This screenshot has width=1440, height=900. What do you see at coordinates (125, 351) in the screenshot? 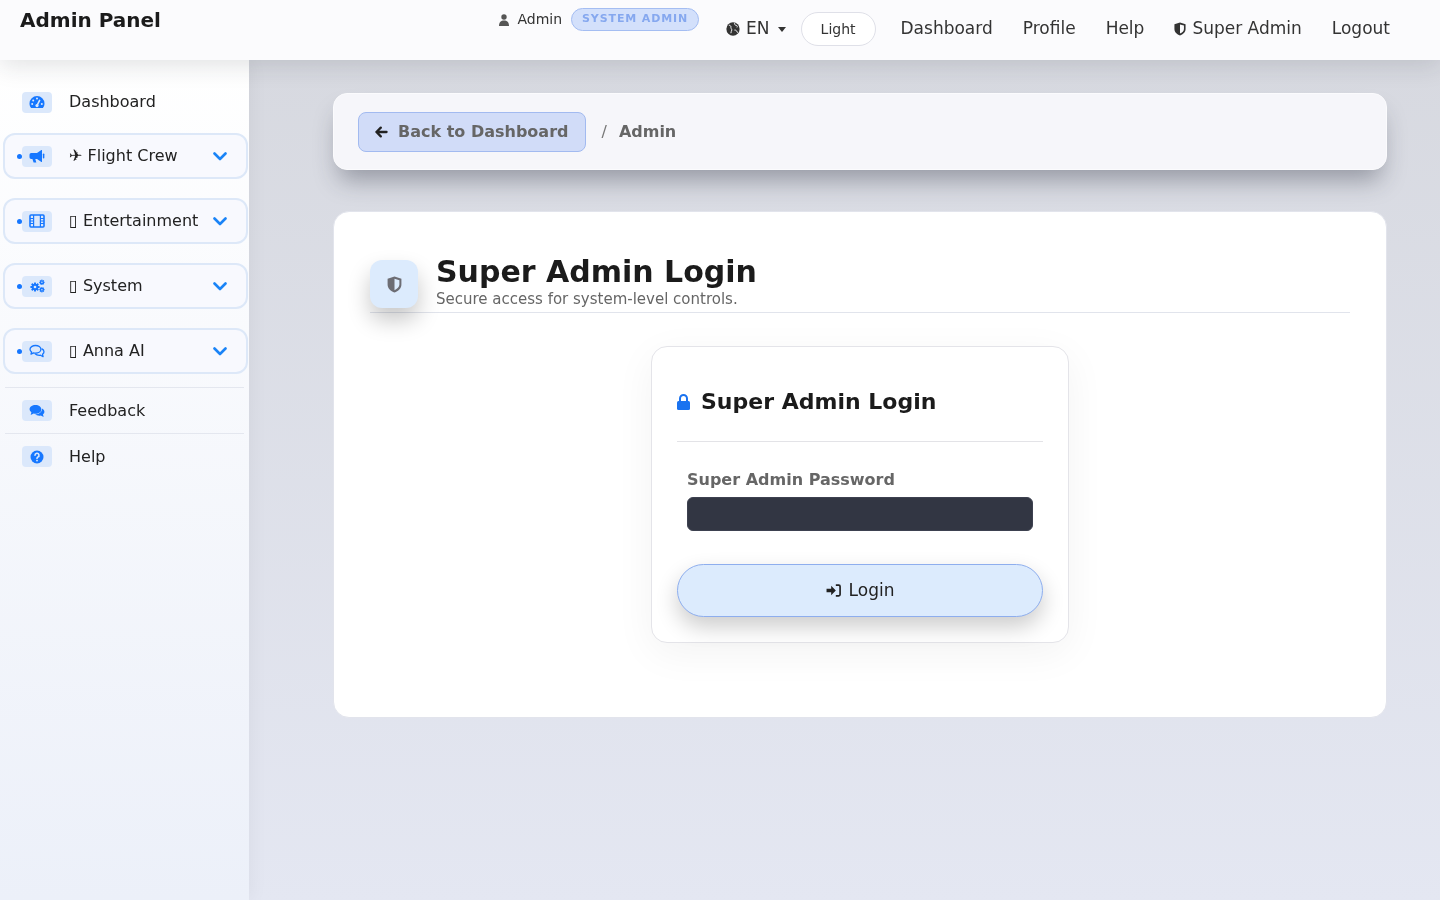
I see `sidebar-group-button: ▯ Anna AI` at bounding box center [125, 351].